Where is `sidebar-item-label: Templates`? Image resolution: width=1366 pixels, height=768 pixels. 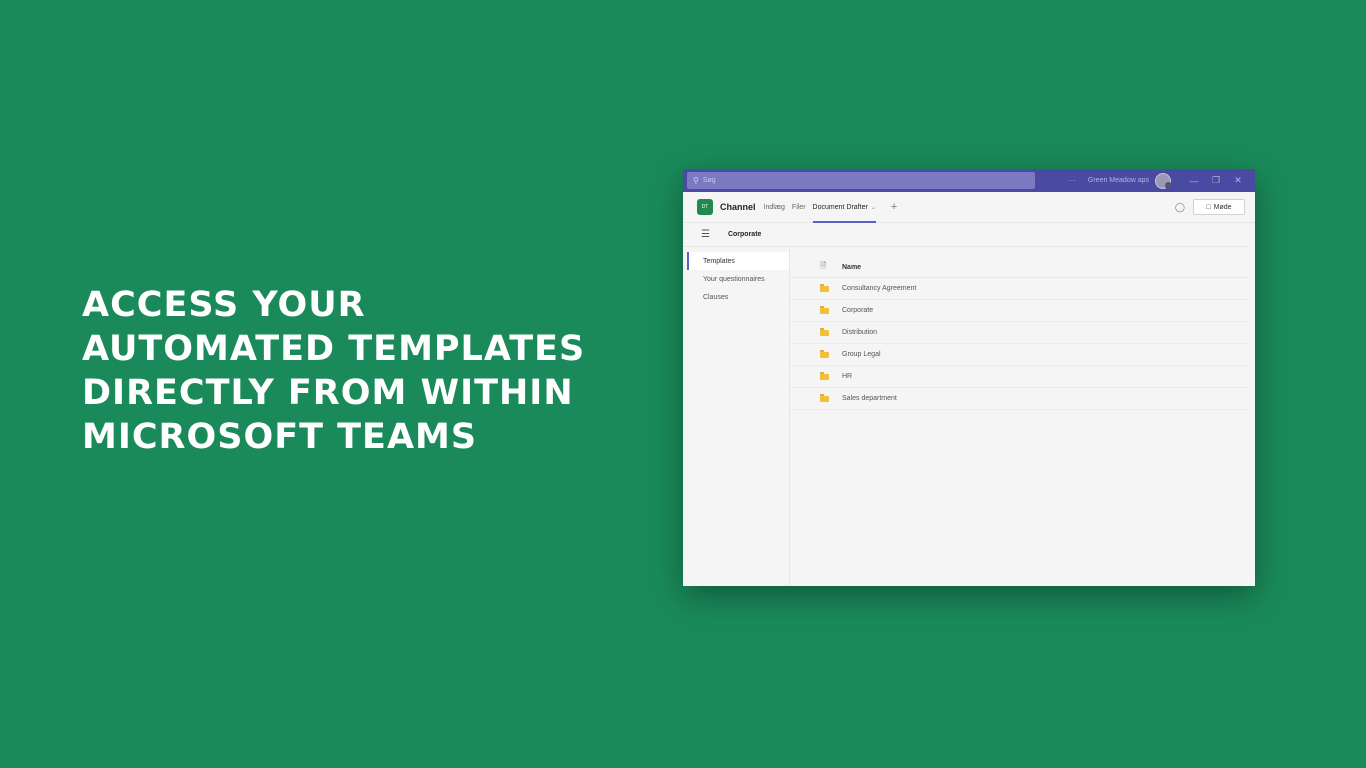 sidebar-item-label: Templates is located at coordinates (719, 261).